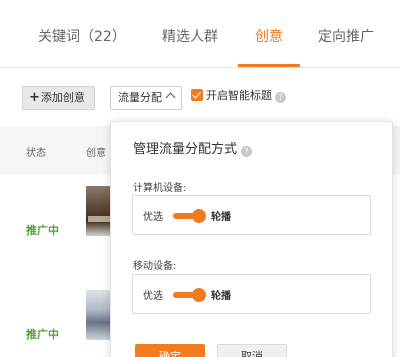 Image resolution: width=400 pixels, height=357 pixels. I want to click on mobile-device-toggle-group: 优选 轮播, so click(251, 294).